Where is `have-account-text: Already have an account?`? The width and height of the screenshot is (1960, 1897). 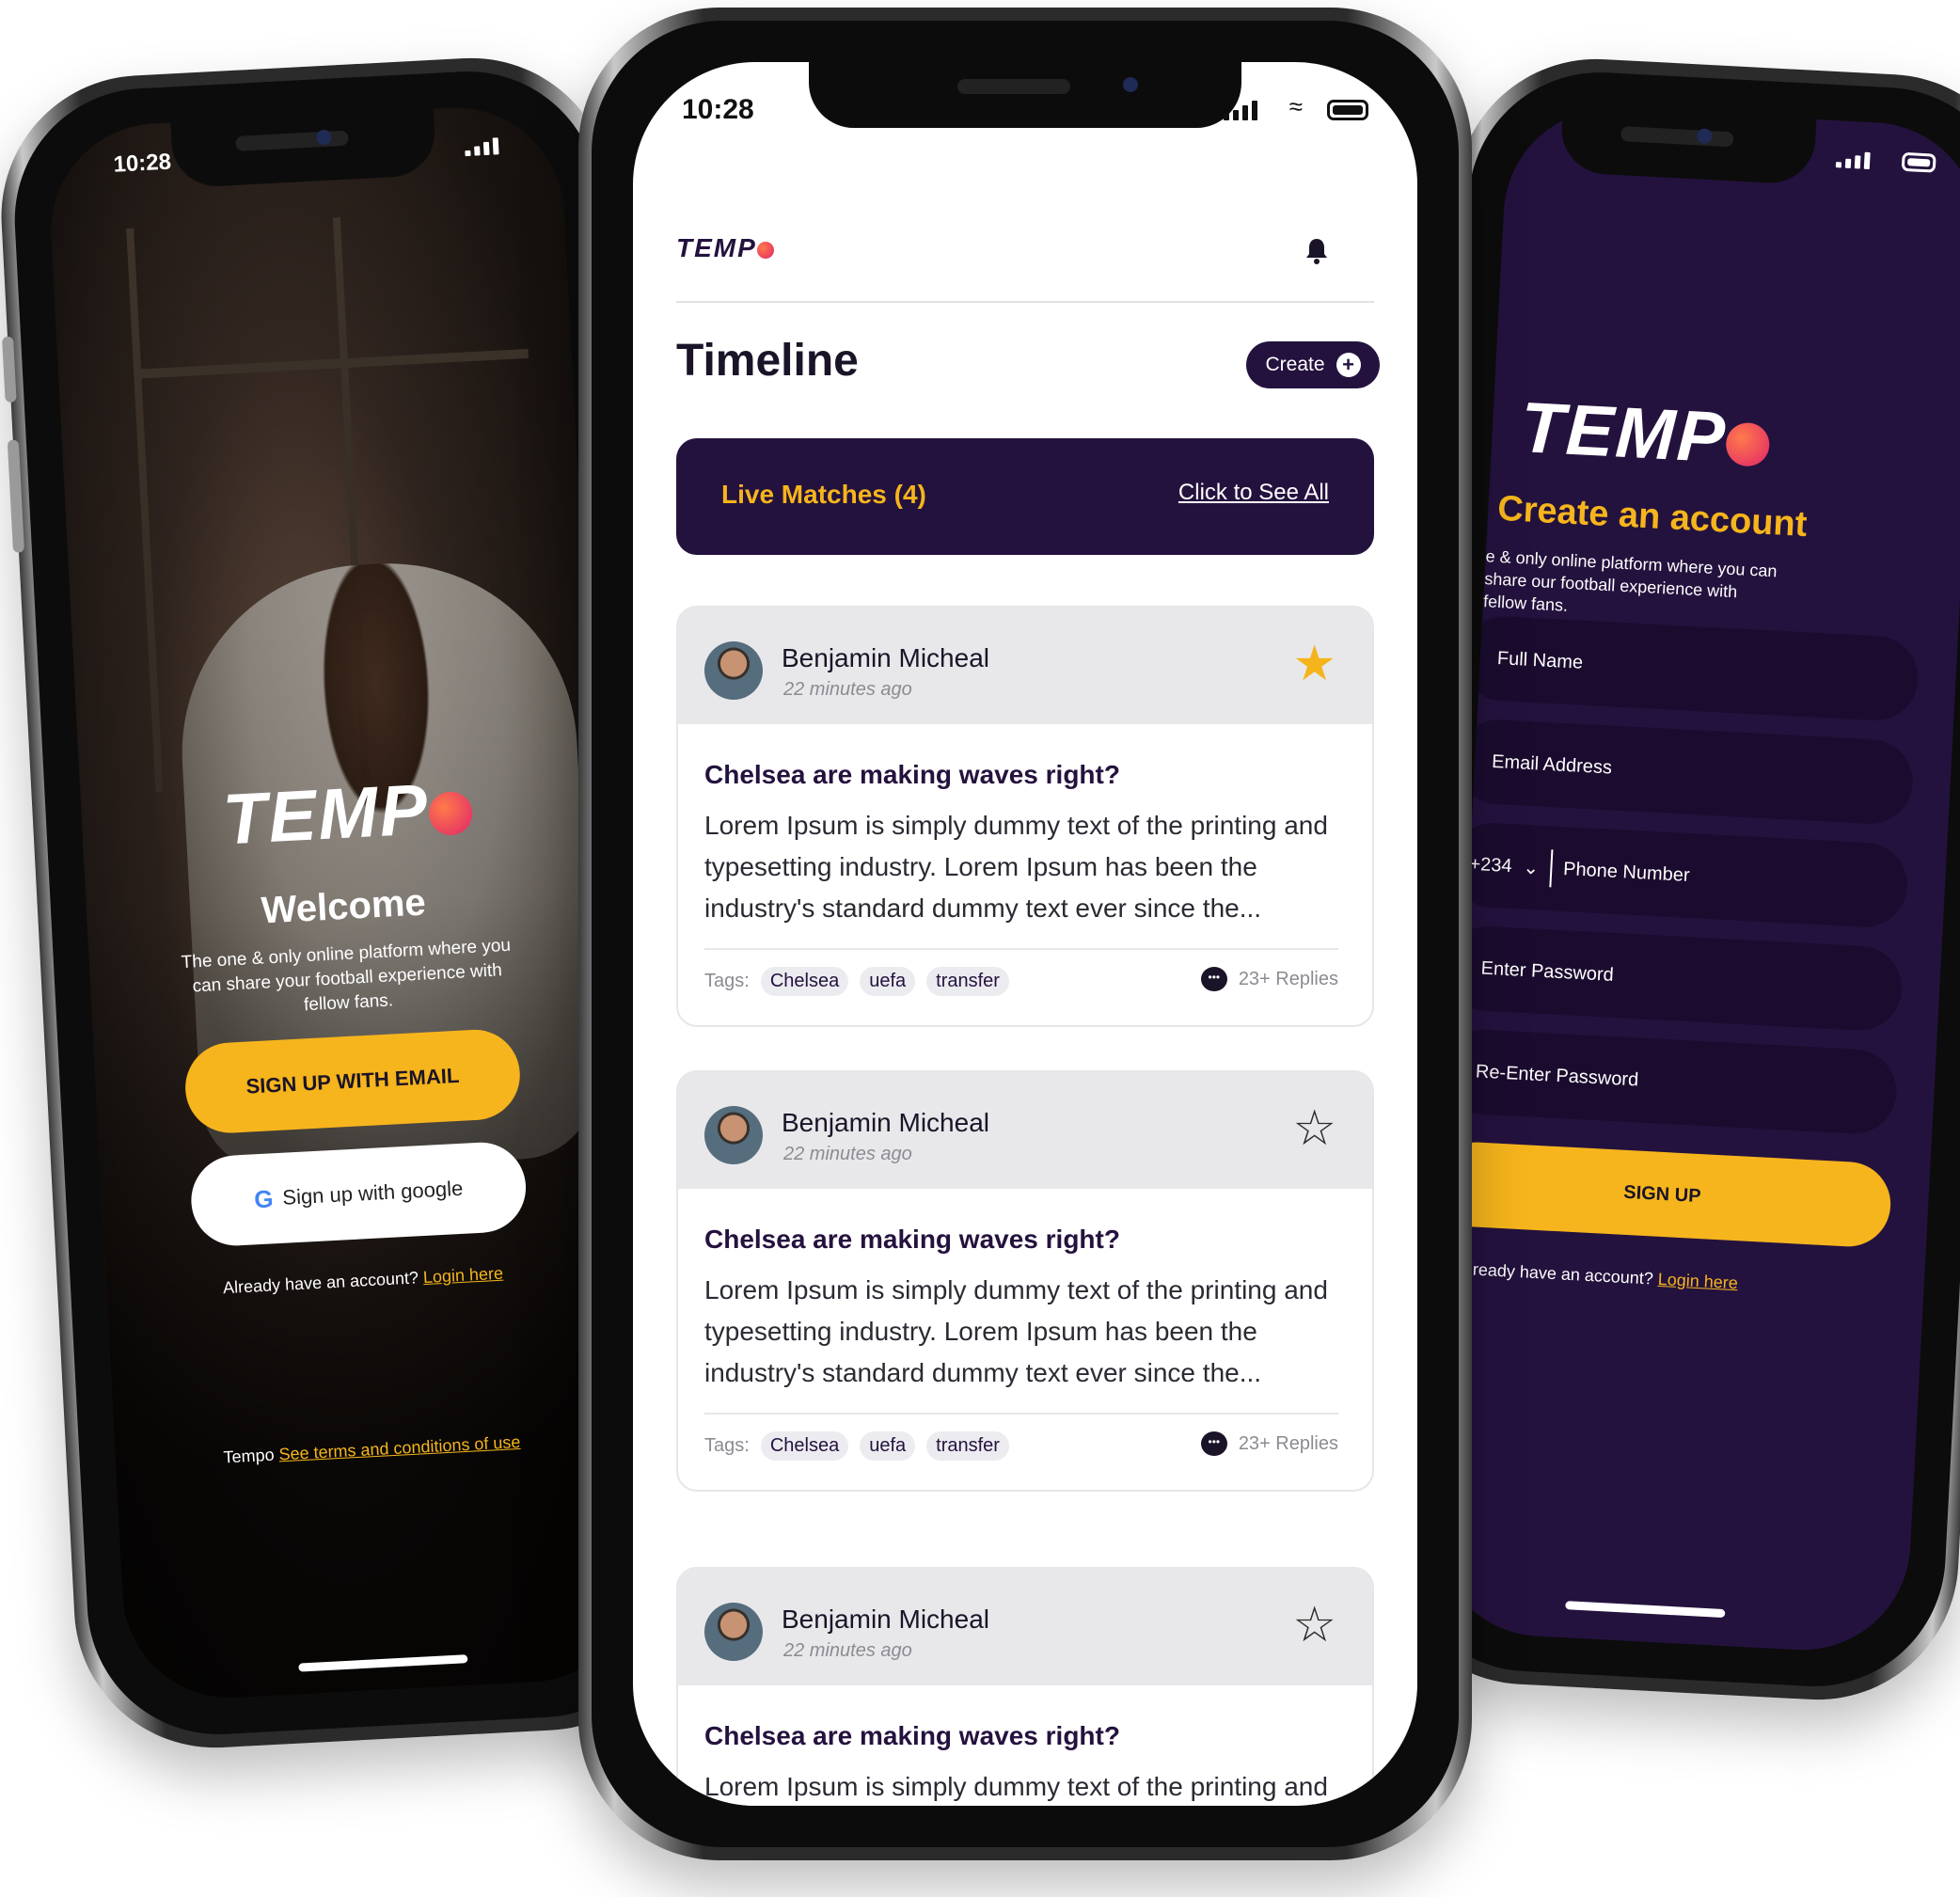 have-account-text: Already have an account? is located at coordinates (1555, 1273).